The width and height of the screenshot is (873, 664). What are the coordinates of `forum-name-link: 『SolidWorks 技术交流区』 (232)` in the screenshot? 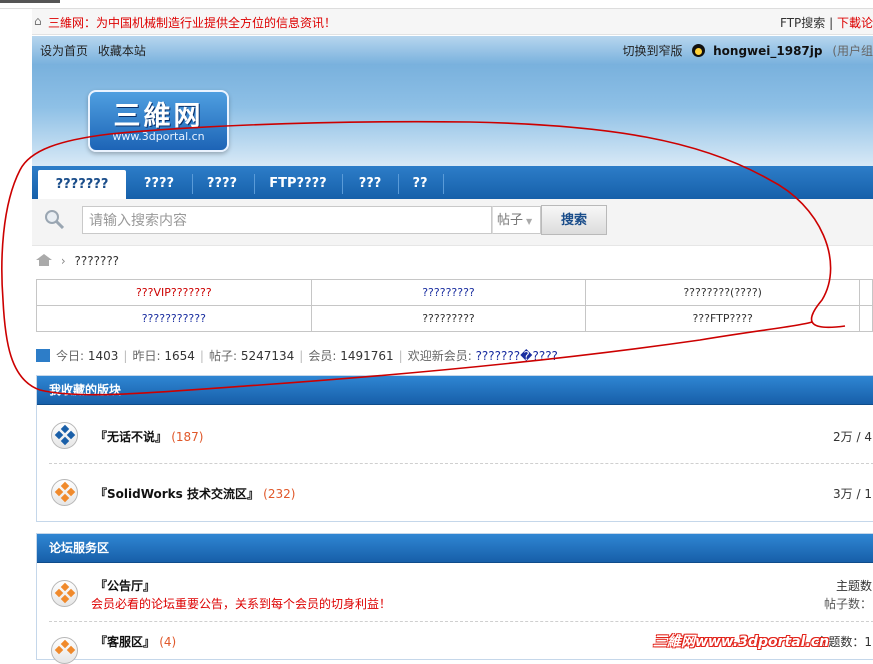 It's located at (195, 493).